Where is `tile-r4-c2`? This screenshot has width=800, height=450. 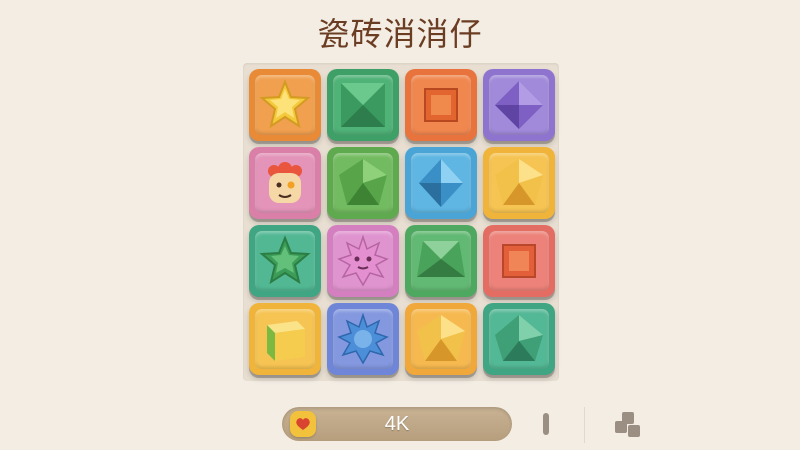 tile-r4-c2 is located at coordinates (363, 339).